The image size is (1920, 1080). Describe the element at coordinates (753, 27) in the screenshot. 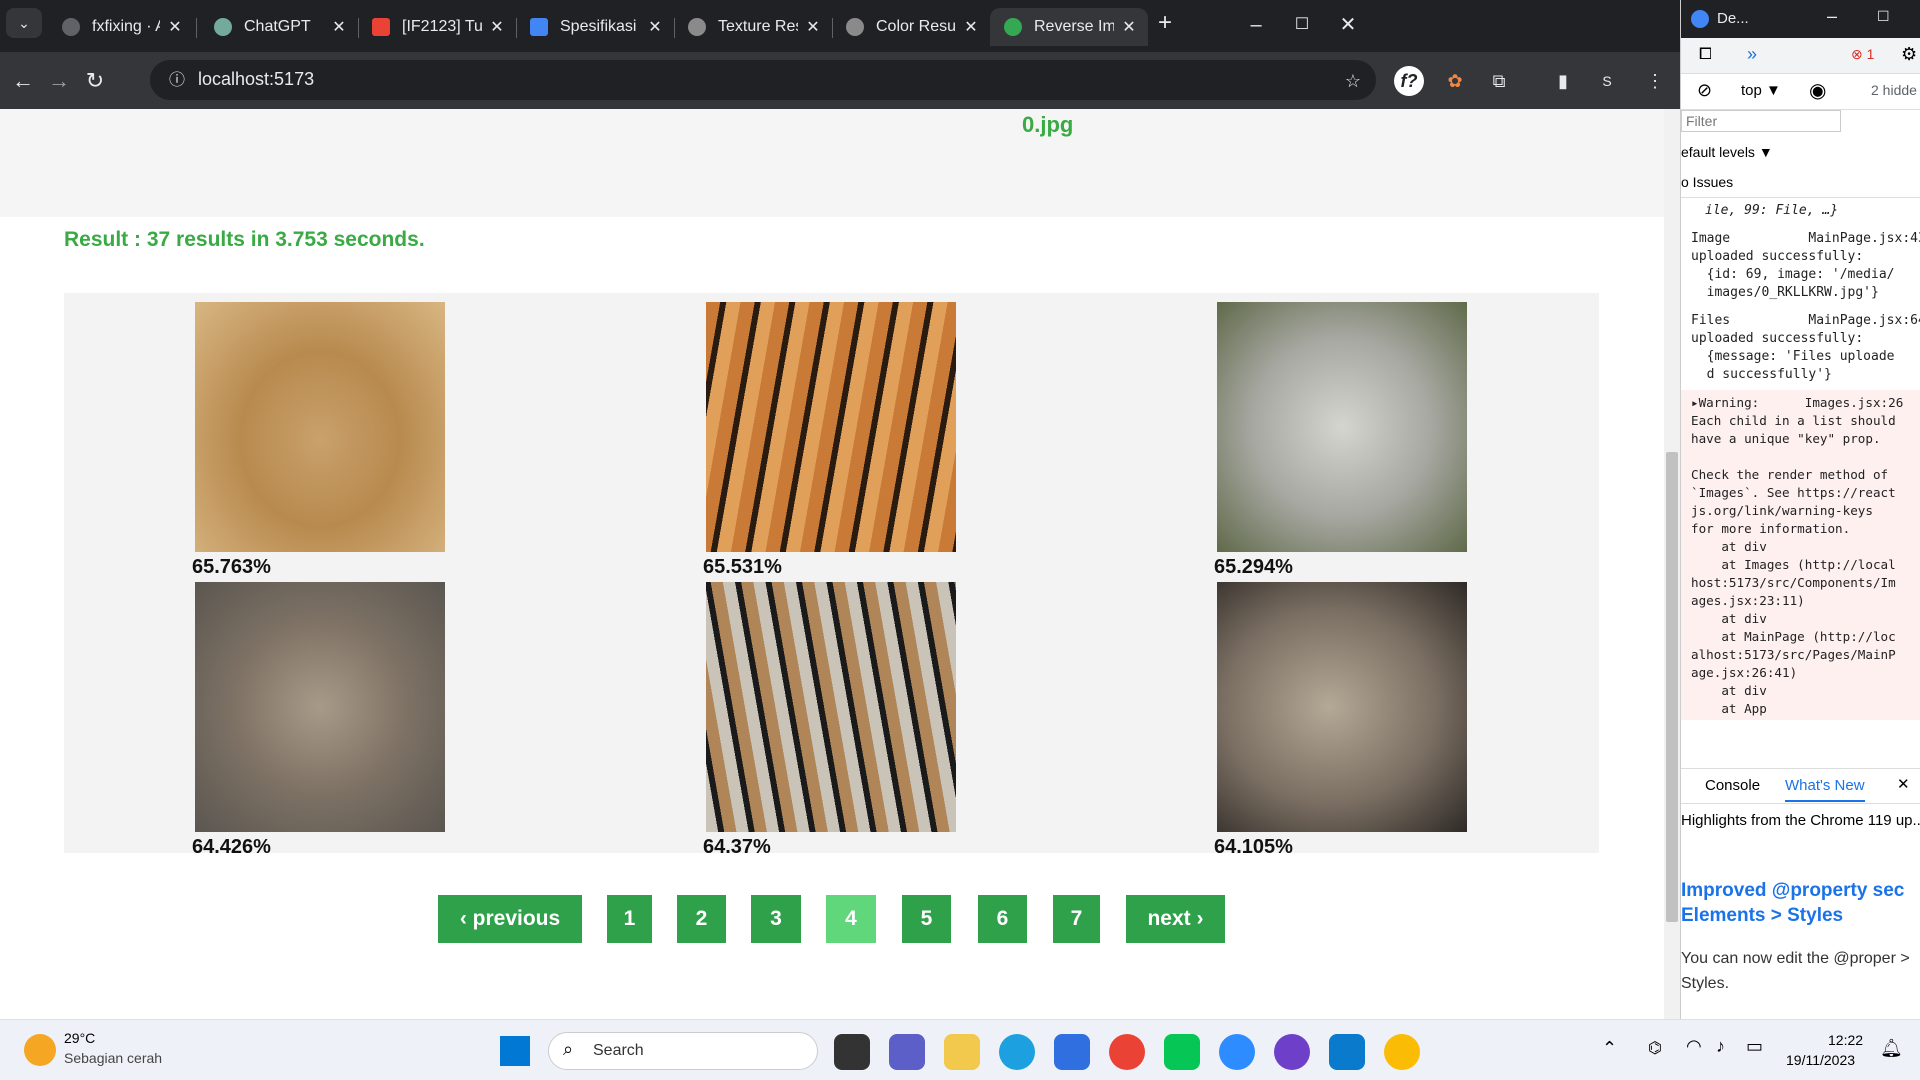

I see `tab-texture-result: Texture Result – D ✕` at that location.